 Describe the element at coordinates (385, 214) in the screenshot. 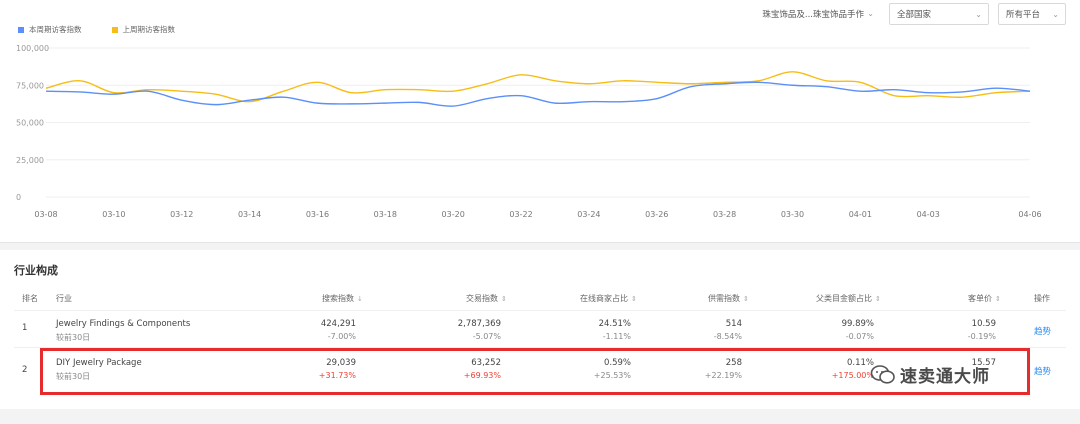

I see `x-tick-label: 03-18` at that location.